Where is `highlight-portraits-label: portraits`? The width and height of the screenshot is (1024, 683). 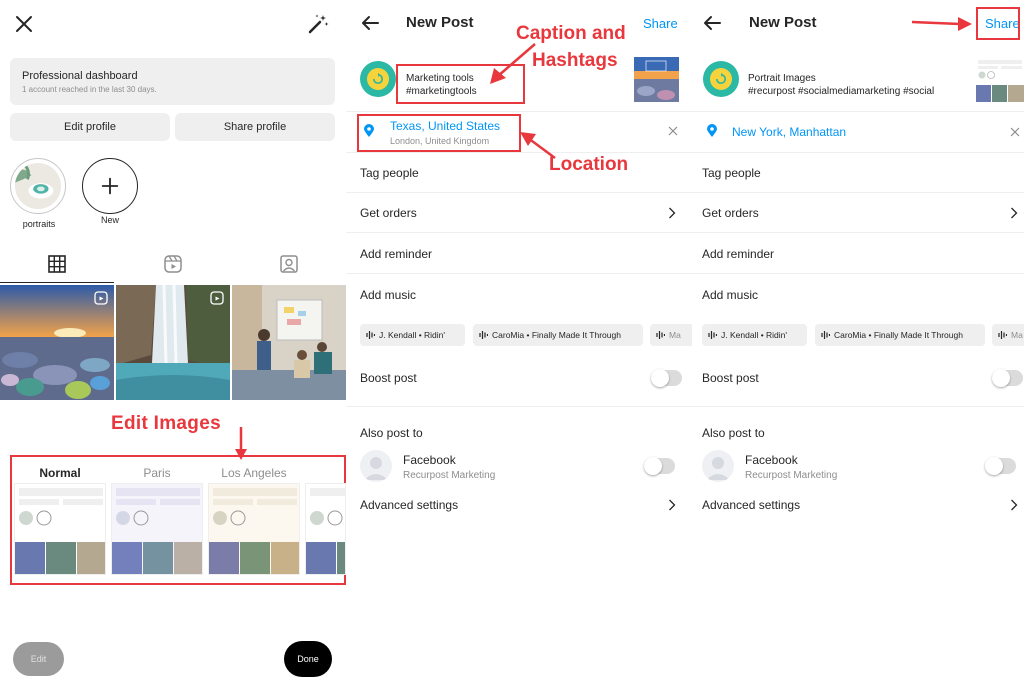 highlight-portraits-label: portraits is located at coordinates (39, 224).